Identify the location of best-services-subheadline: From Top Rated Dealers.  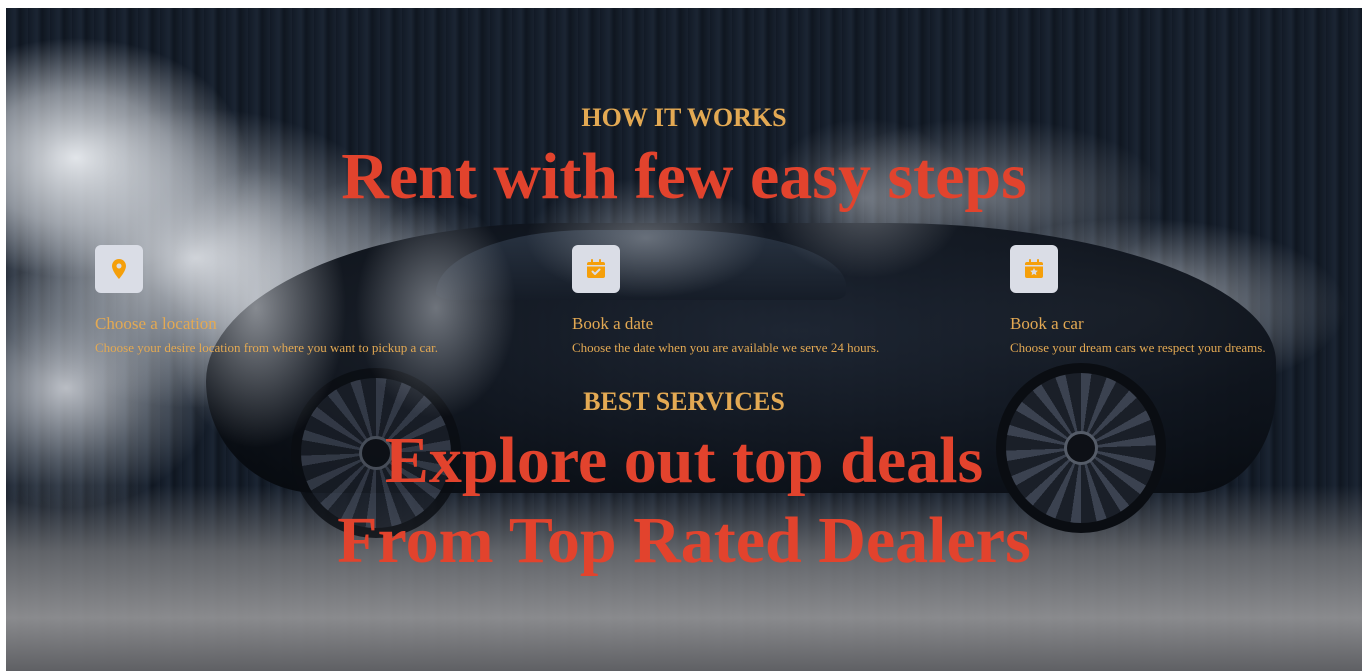
(684, 540).